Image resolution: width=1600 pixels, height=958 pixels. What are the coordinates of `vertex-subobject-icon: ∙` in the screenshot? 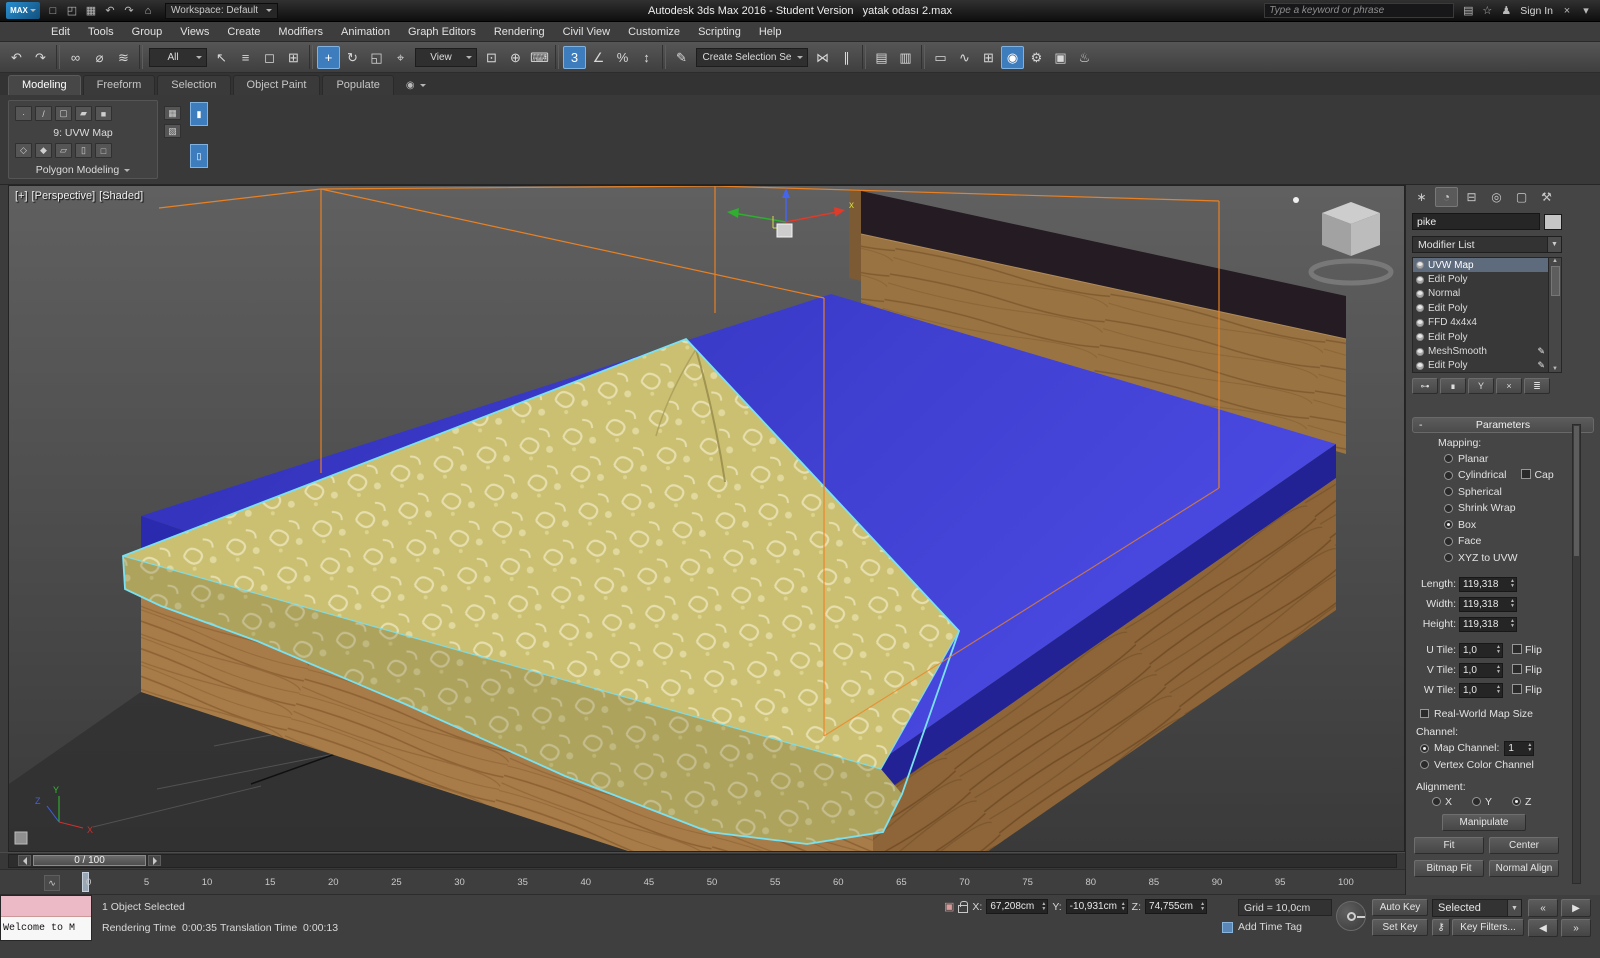 It's located at (23, 113).